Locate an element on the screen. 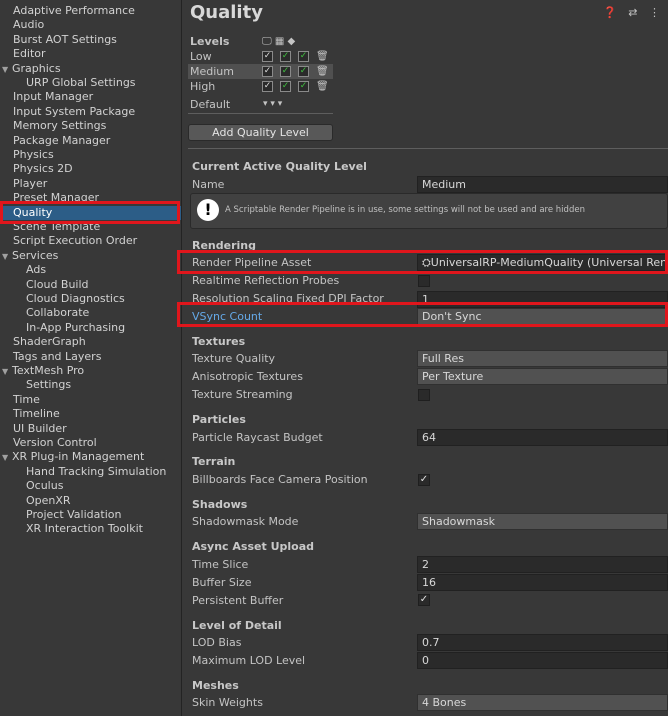 The width and height of the screenshot is (668, 716). sidebar-item-oculus: Oculus is located at coordinates (44, 486).